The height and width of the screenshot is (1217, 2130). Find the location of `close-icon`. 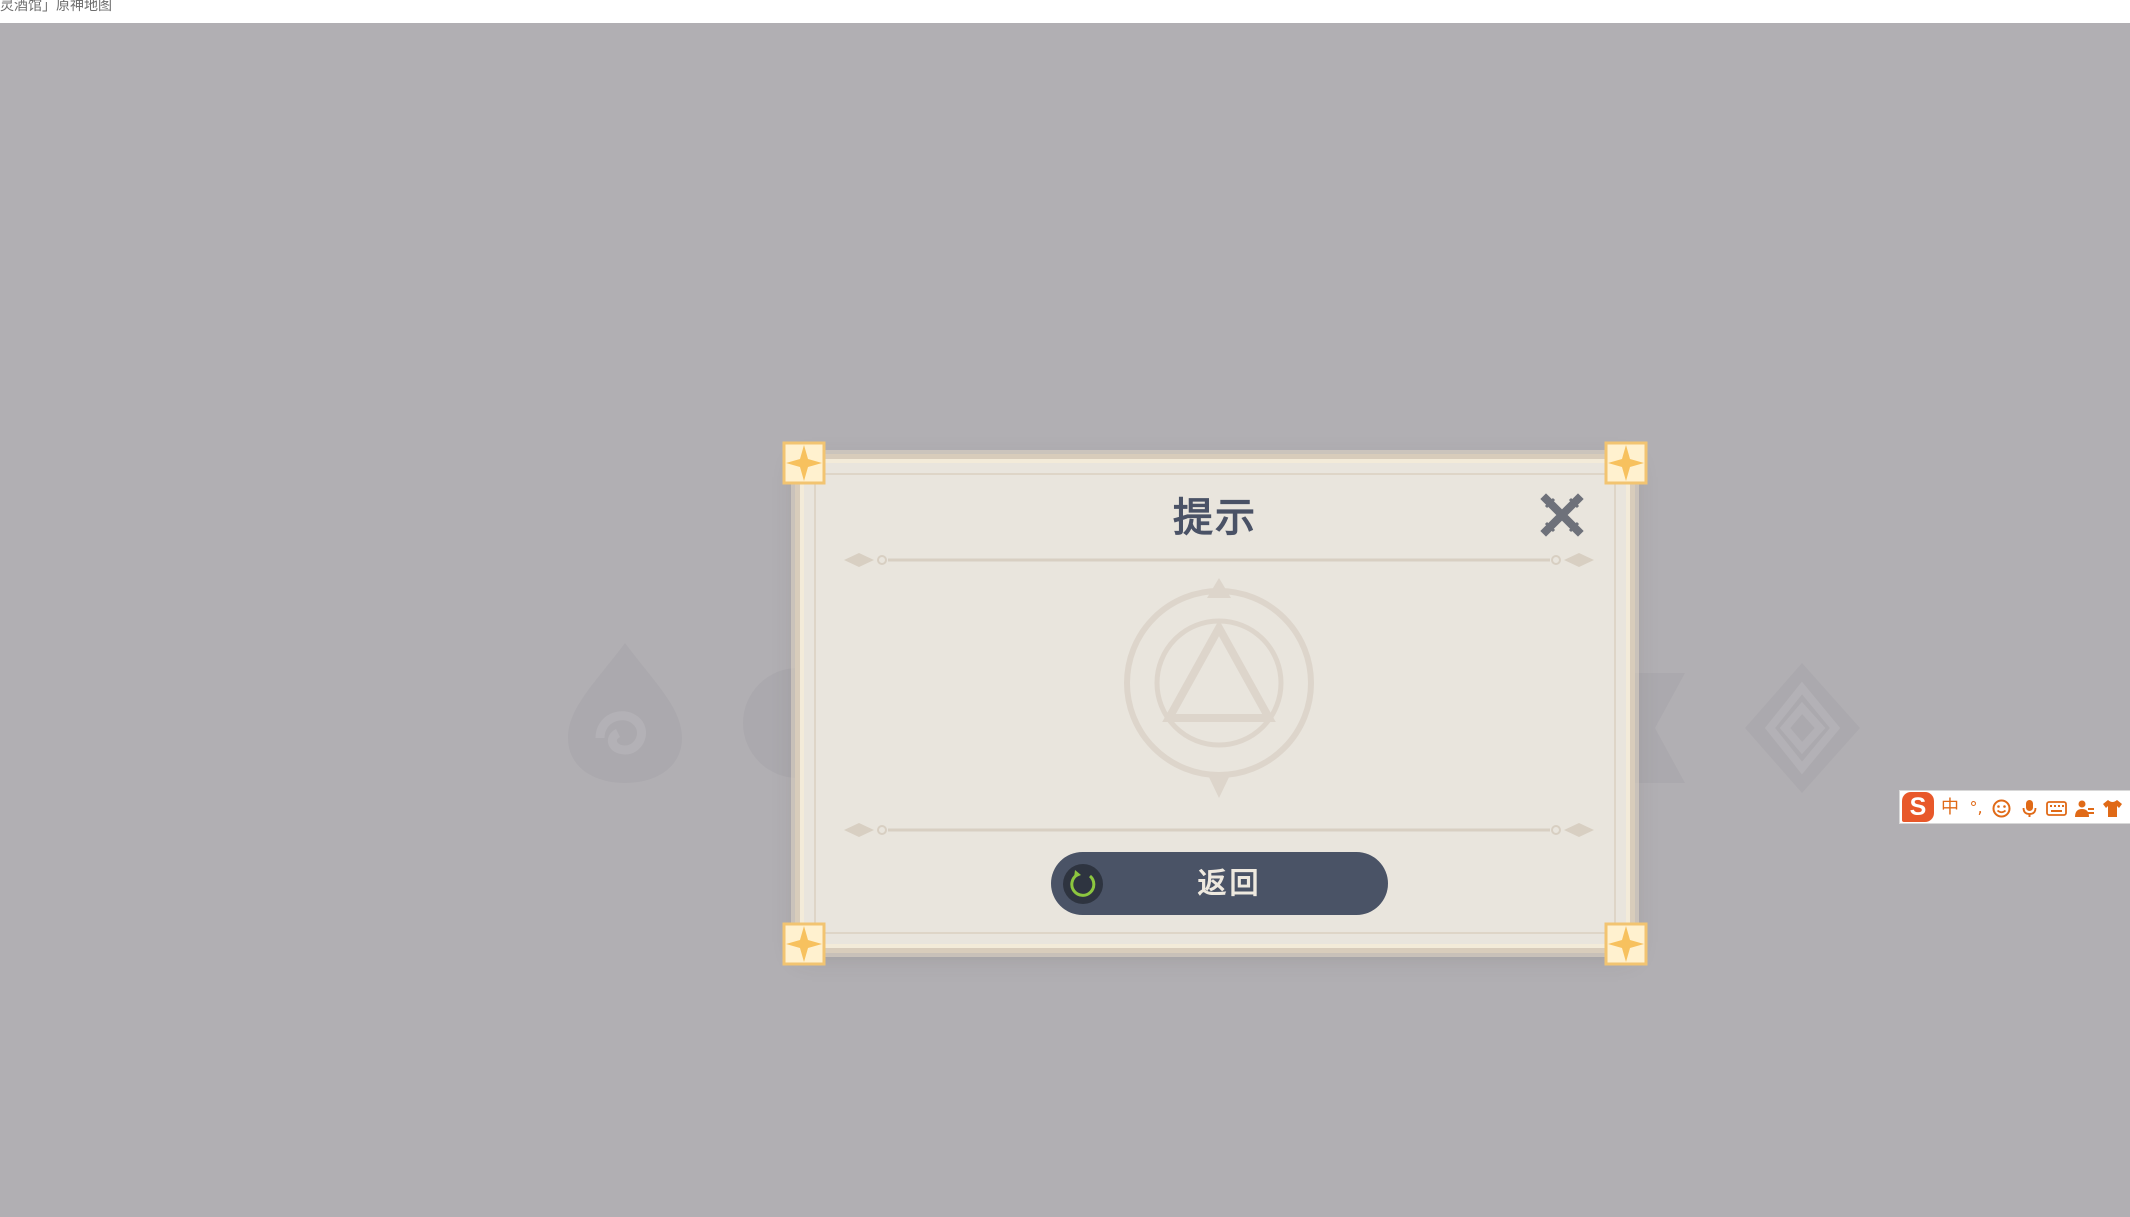

close-icon is located at coordinates (1562, 515).